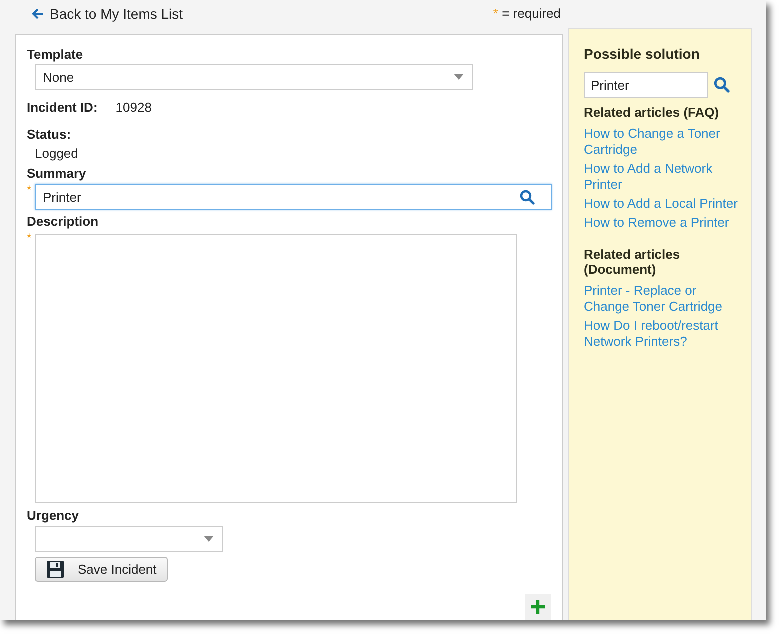  What do you see at coordinates (62, 107) in the screenshot?
I see `field-label: Incident ID:` at bounding box center [62, 107].